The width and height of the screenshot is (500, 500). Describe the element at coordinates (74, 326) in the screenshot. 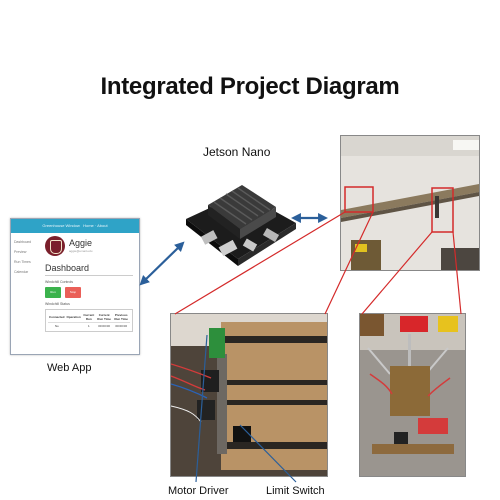

I see `table-cell` at that location.